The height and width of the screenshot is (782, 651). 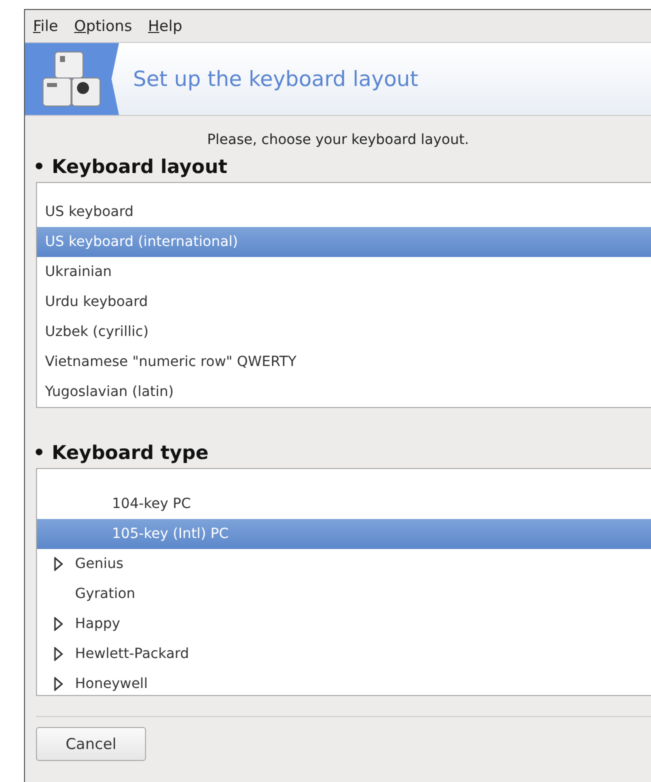 I want to click on menu-item: Help, so click(x=165, y=26).